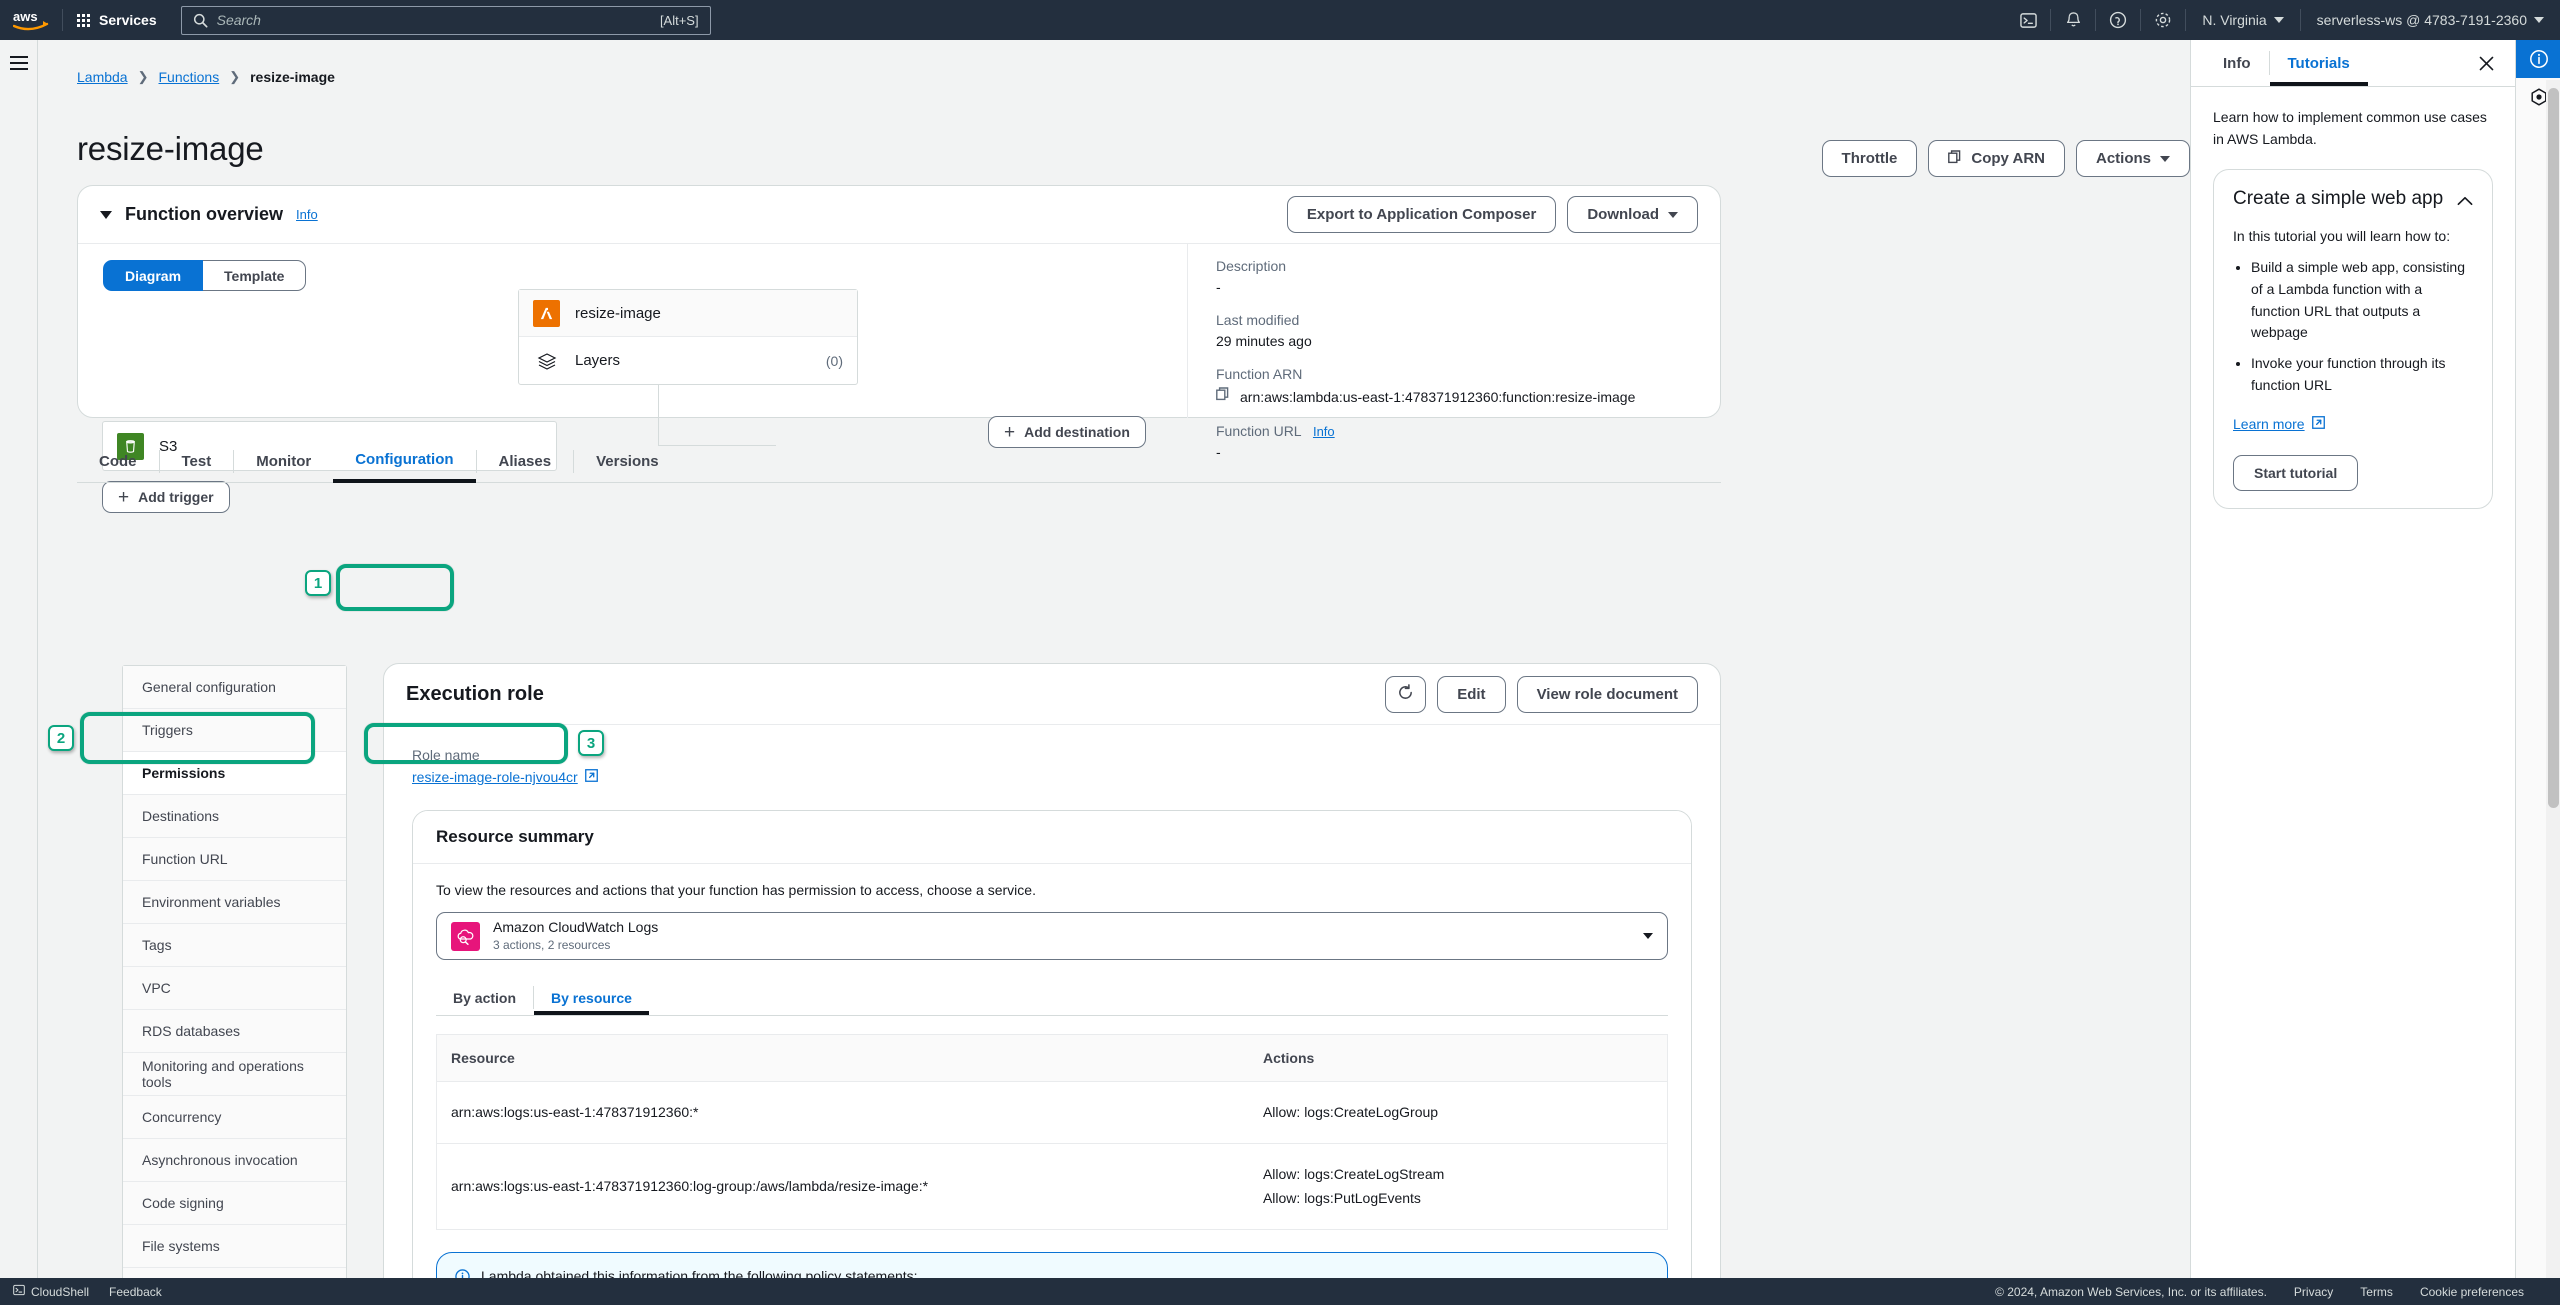  Describe the element at coordinates (2296, 472) in the screenshot. I see `start-tutorial-button: Start tutorial` at that location.